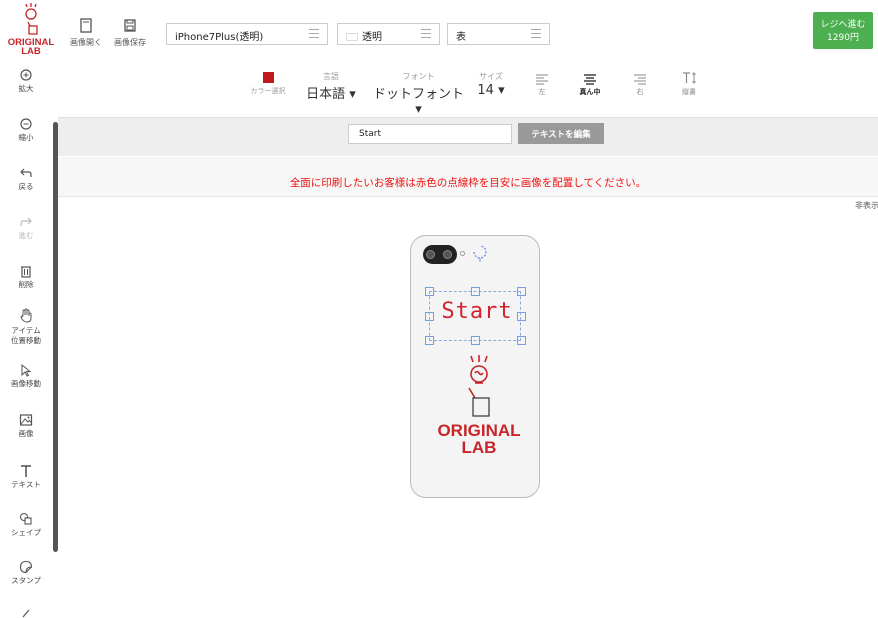 The width and height of the screenshot is (878, 618). What do you see at coordinates (479, 386) in the screenshot?
I see `lightbulb-logo-icon` at bounding box center [479, 386].